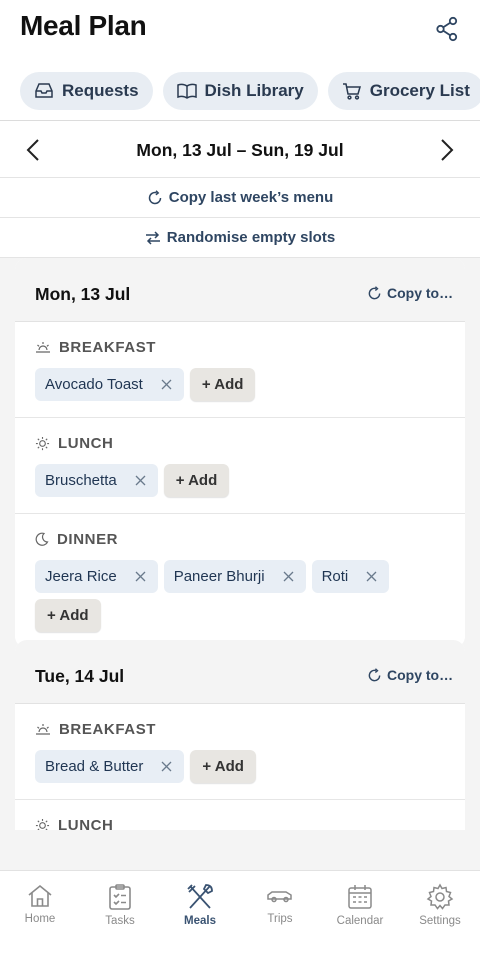  I want to click on moon-icon, so click(42, 539).